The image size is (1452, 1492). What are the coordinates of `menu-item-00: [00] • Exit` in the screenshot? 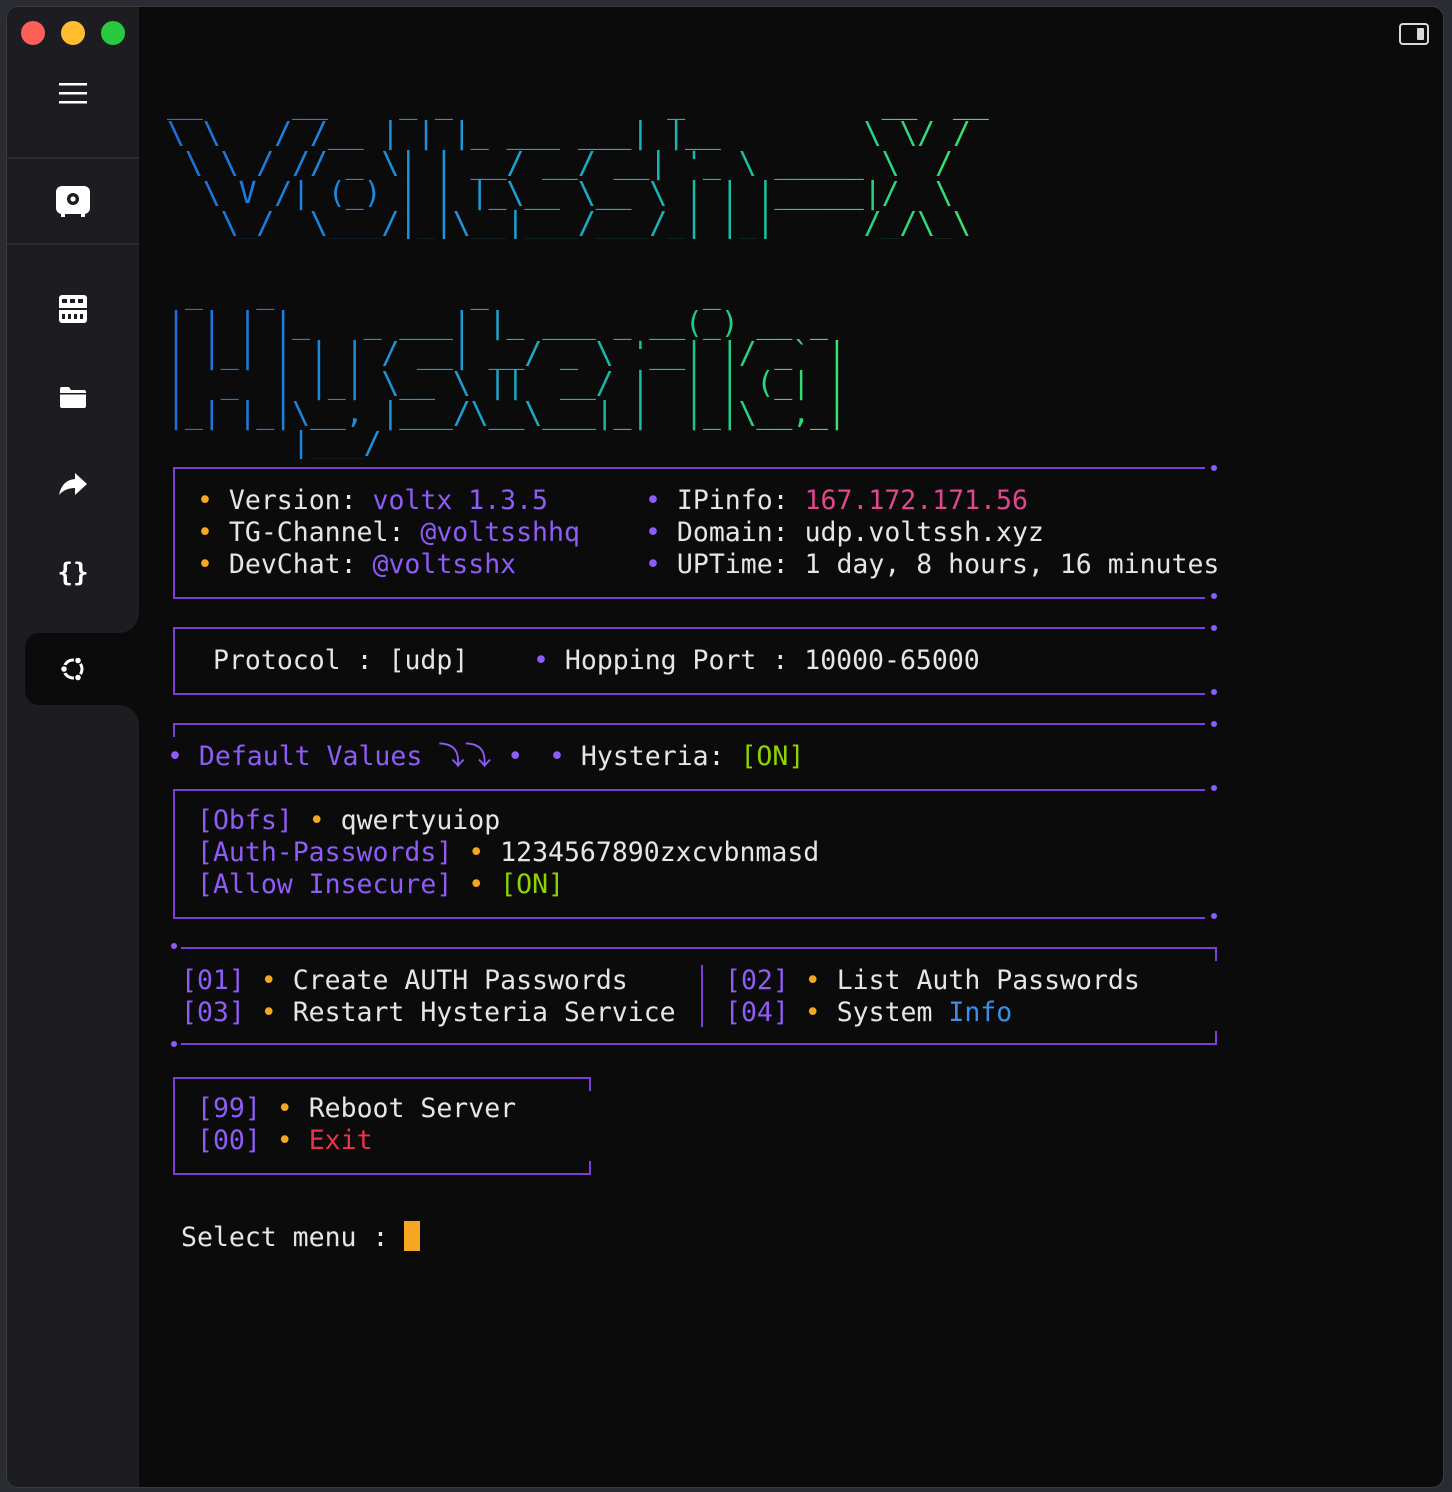 It's located at (285, 1141).